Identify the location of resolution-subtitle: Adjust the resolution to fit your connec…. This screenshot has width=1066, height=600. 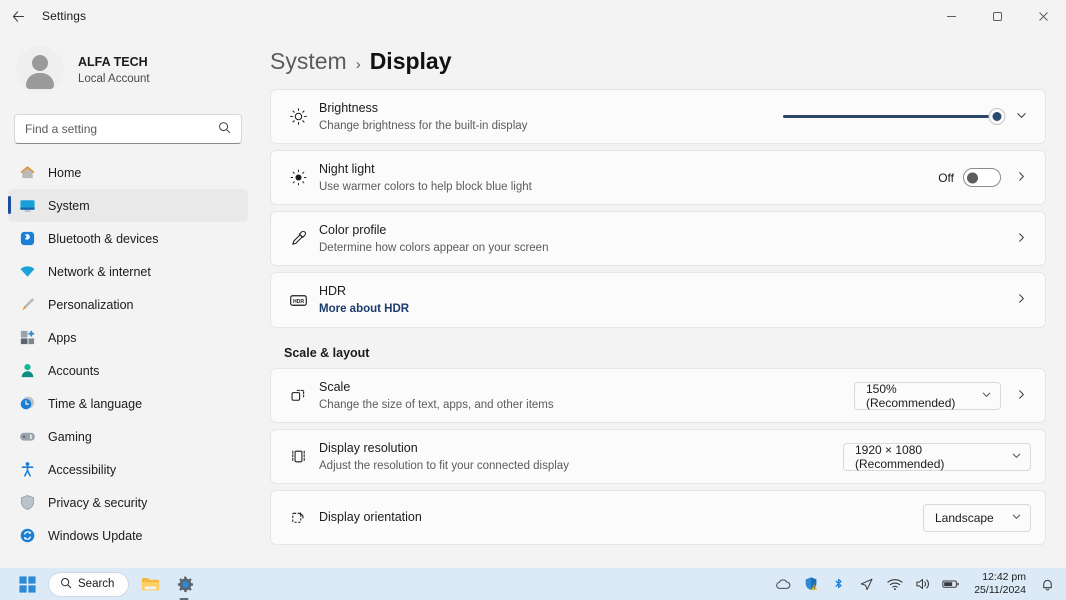
(444, 465).